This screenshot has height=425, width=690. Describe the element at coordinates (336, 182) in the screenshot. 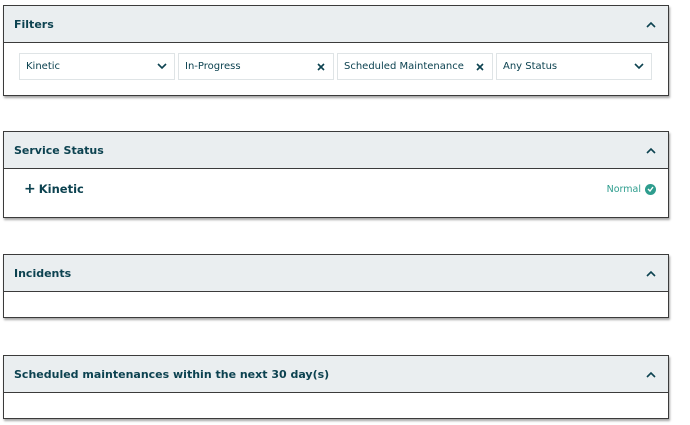

I see `service-row: + Kinetic Normal` at that location.